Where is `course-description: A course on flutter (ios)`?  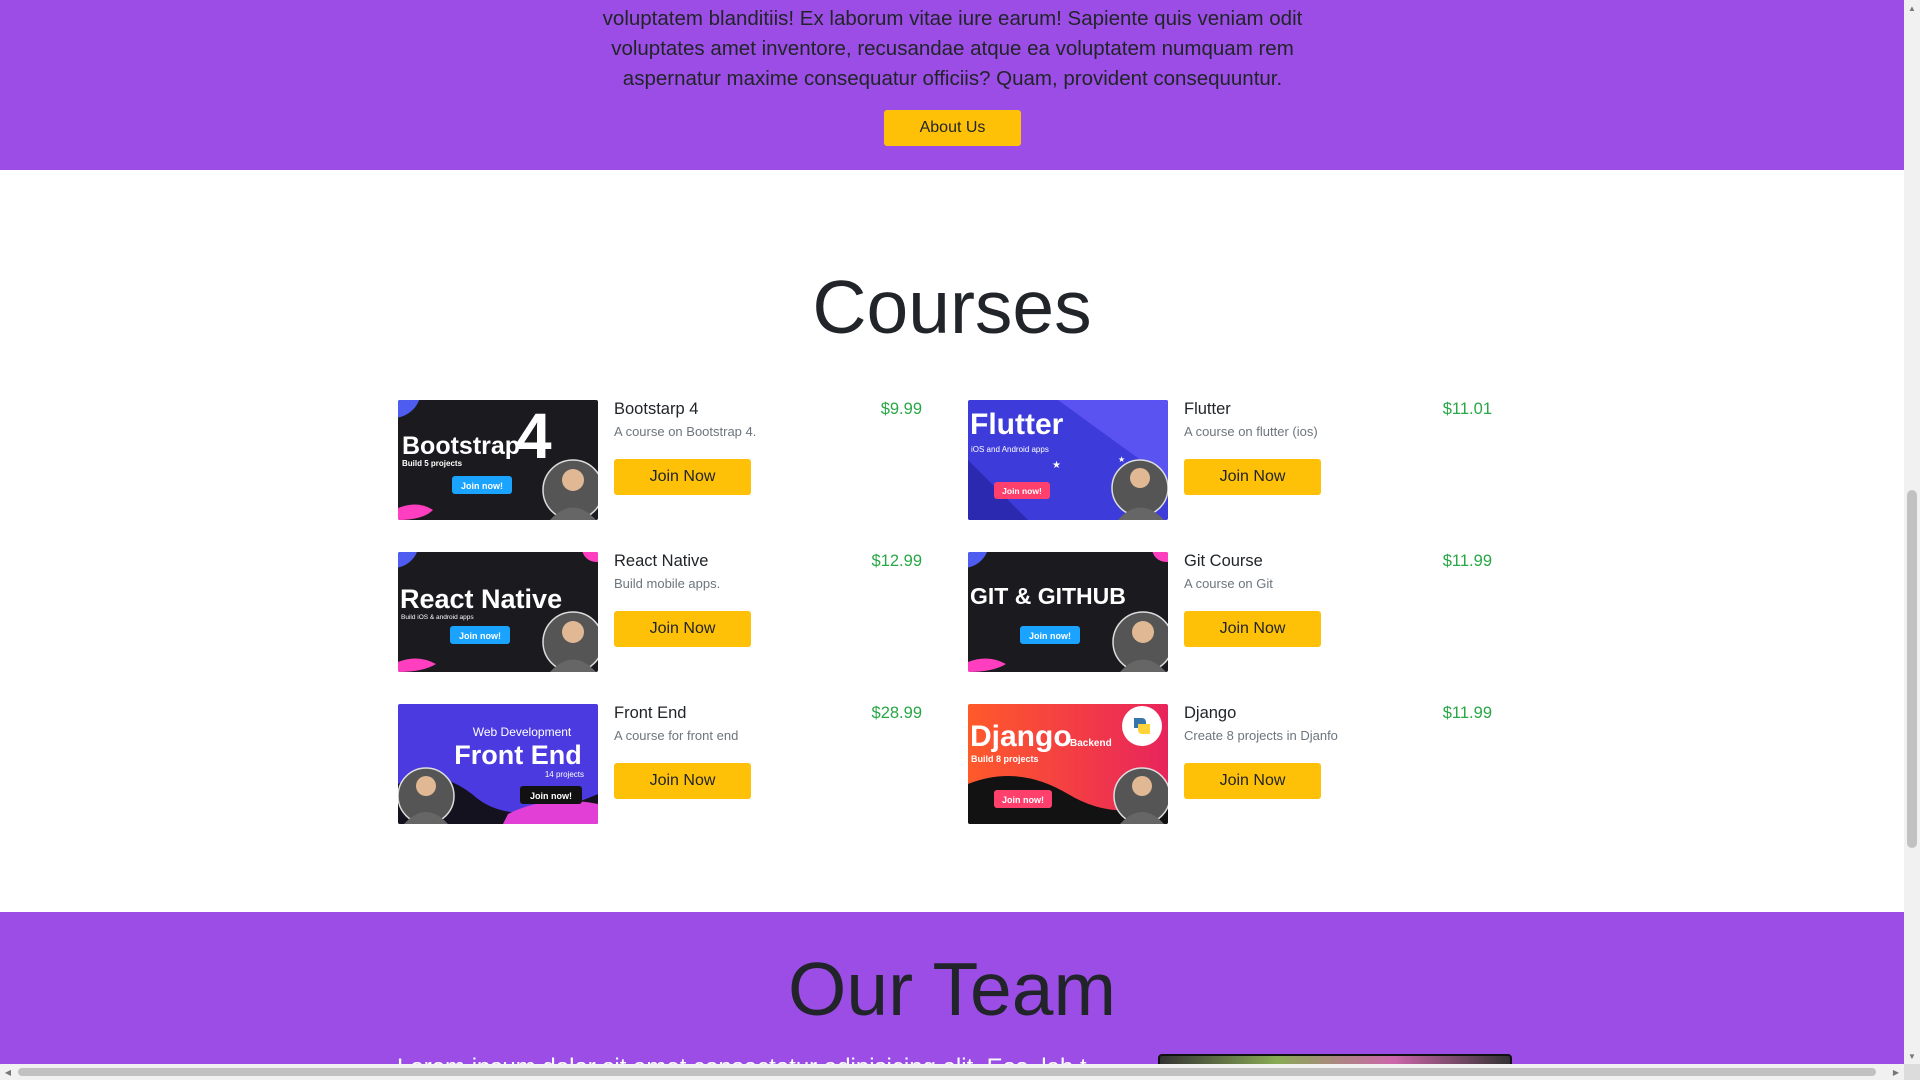 course-description: A course on flutter (ios) is located at coordinates (1251, 431).